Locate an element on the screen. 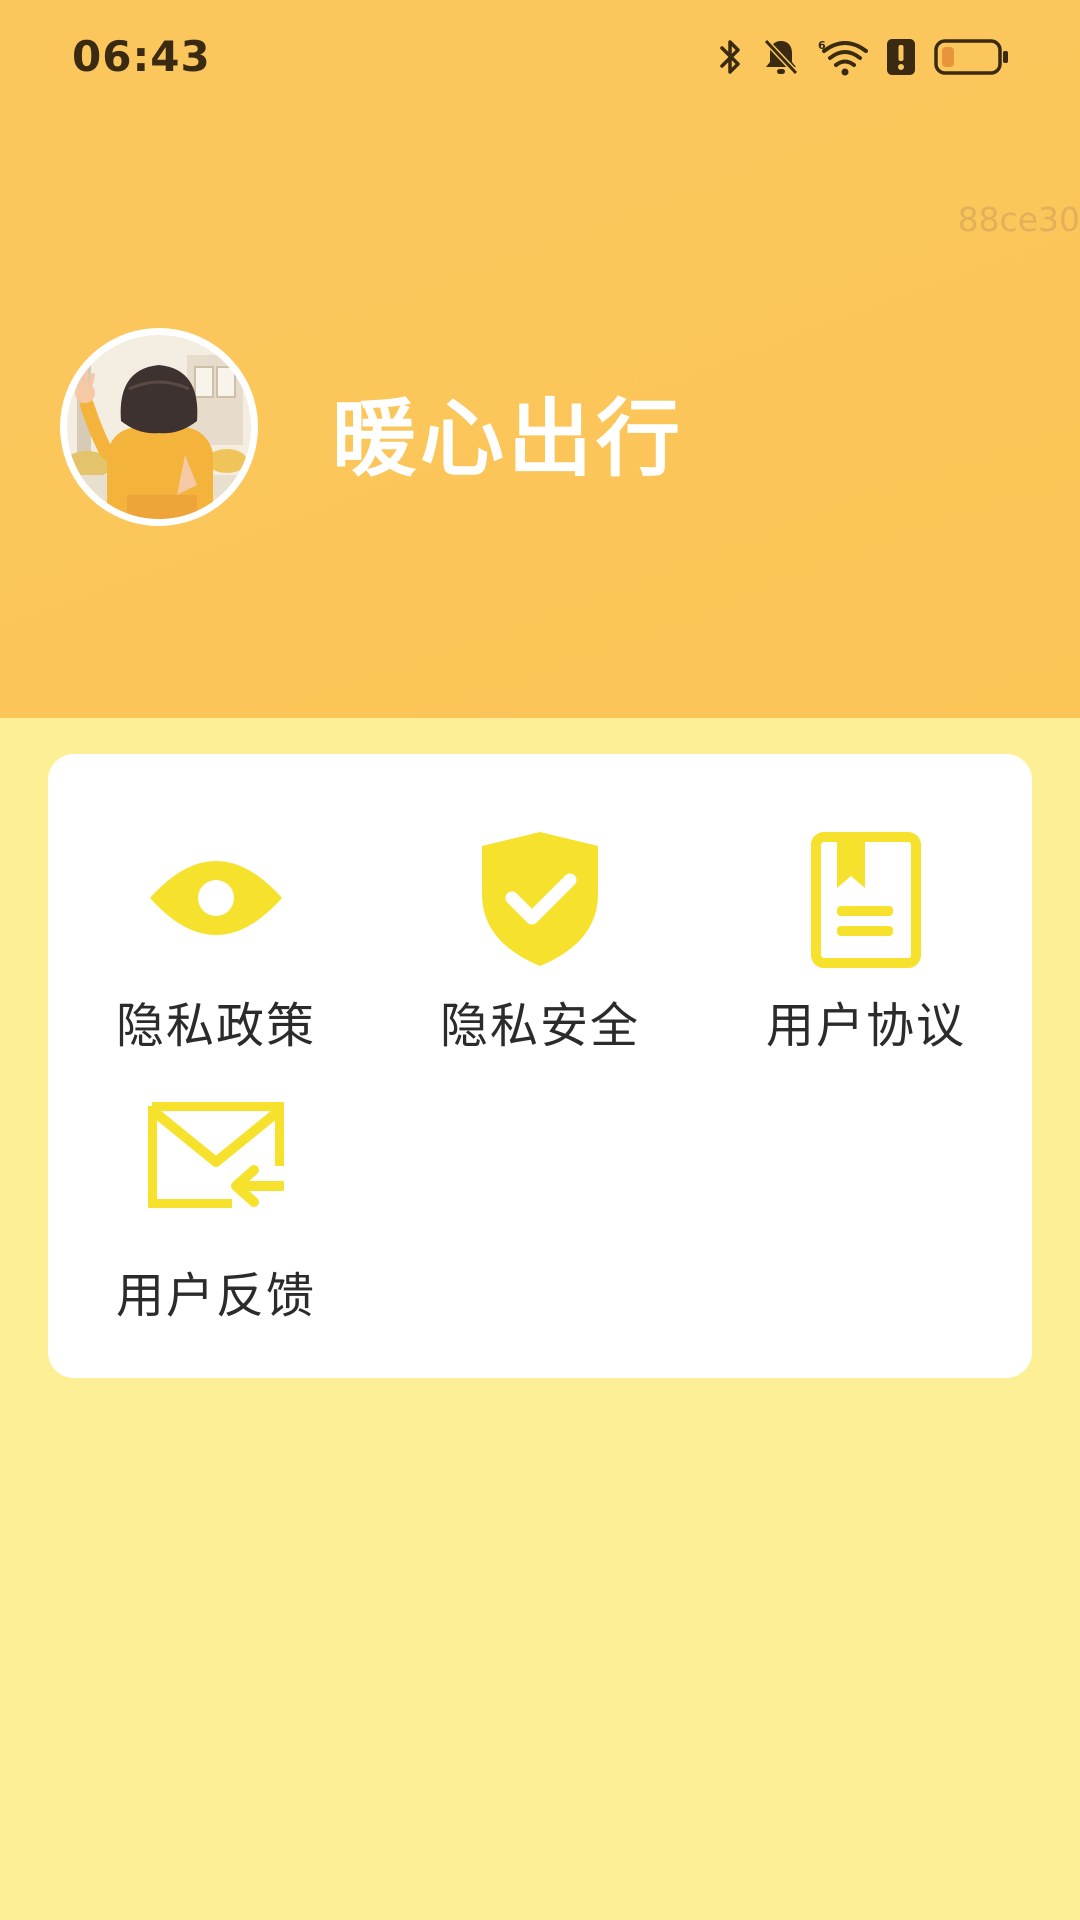  shield-check-icon is located at coordinates (540, 899).